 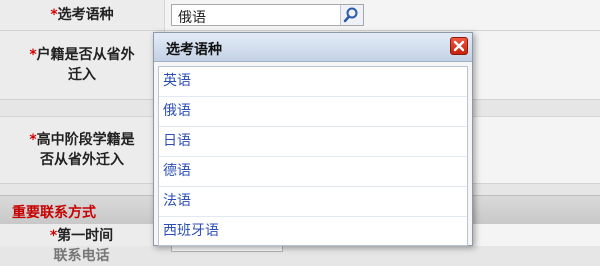 I want to click on list-item-french: 法语, so click(x=313, y=202).